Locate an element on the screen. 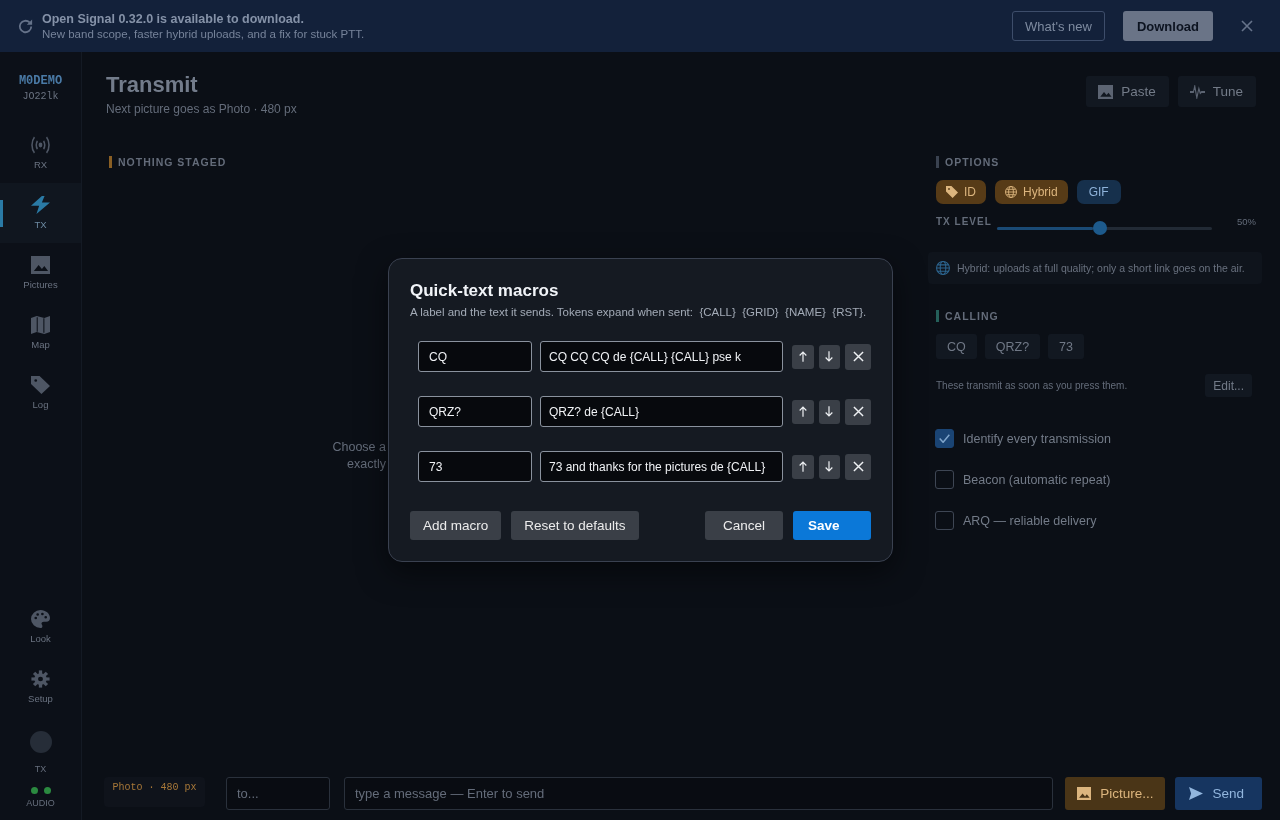  message-field: type a message — Enter to send is located at coordinates (699, 793).